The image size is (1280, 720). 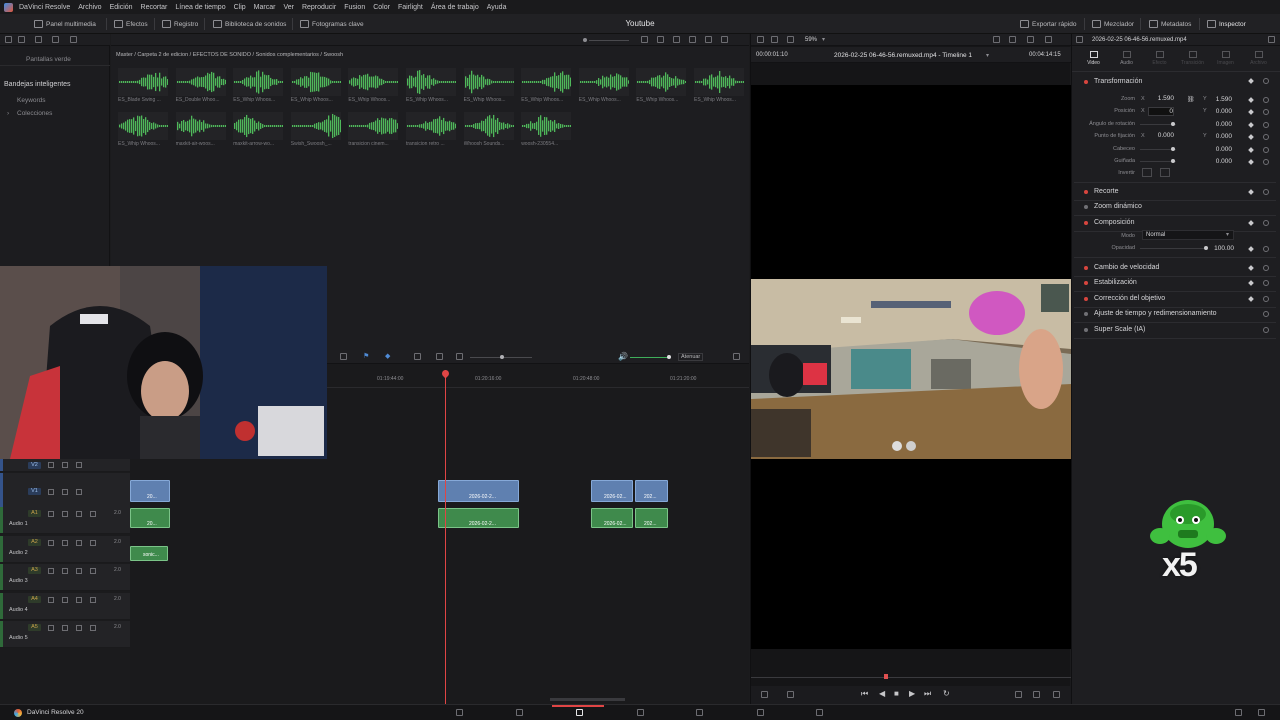 What do you see at coordinates (439, 356) in the screenshot?
I see `zoom-detail-icon` at bounding box center [439, 356].